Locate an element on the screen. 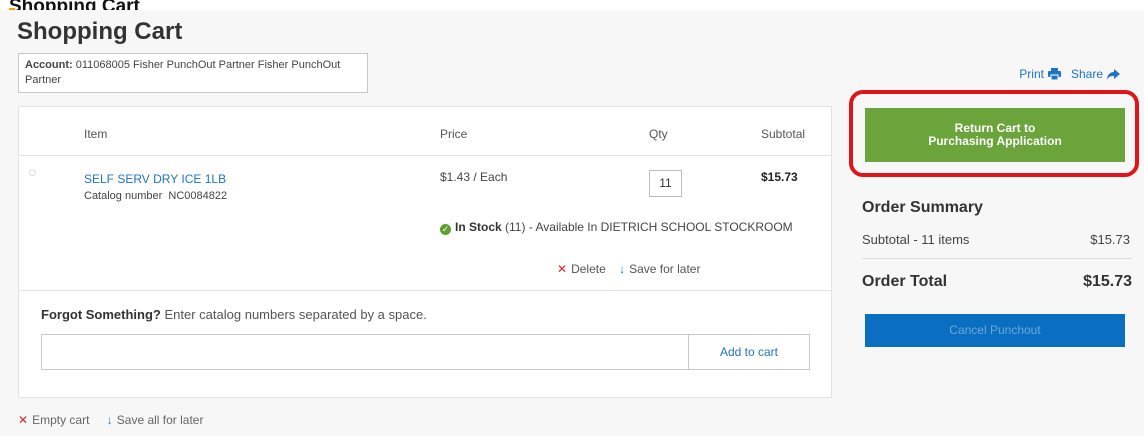  return-cart-button: Return Cart to Purchasing Application is located at coordinates (995, 135).